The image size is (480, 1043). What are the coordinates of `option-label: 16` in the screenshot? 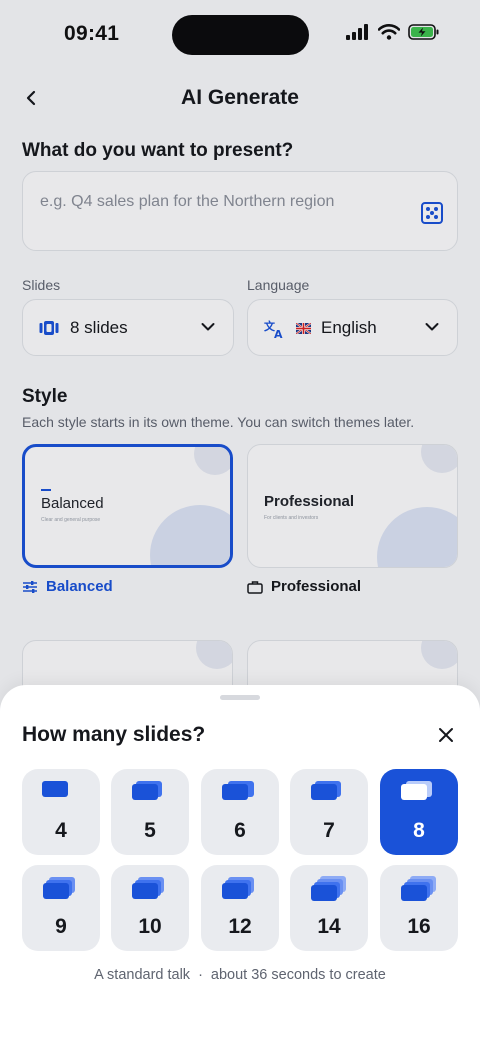 It's located at (419, 926).